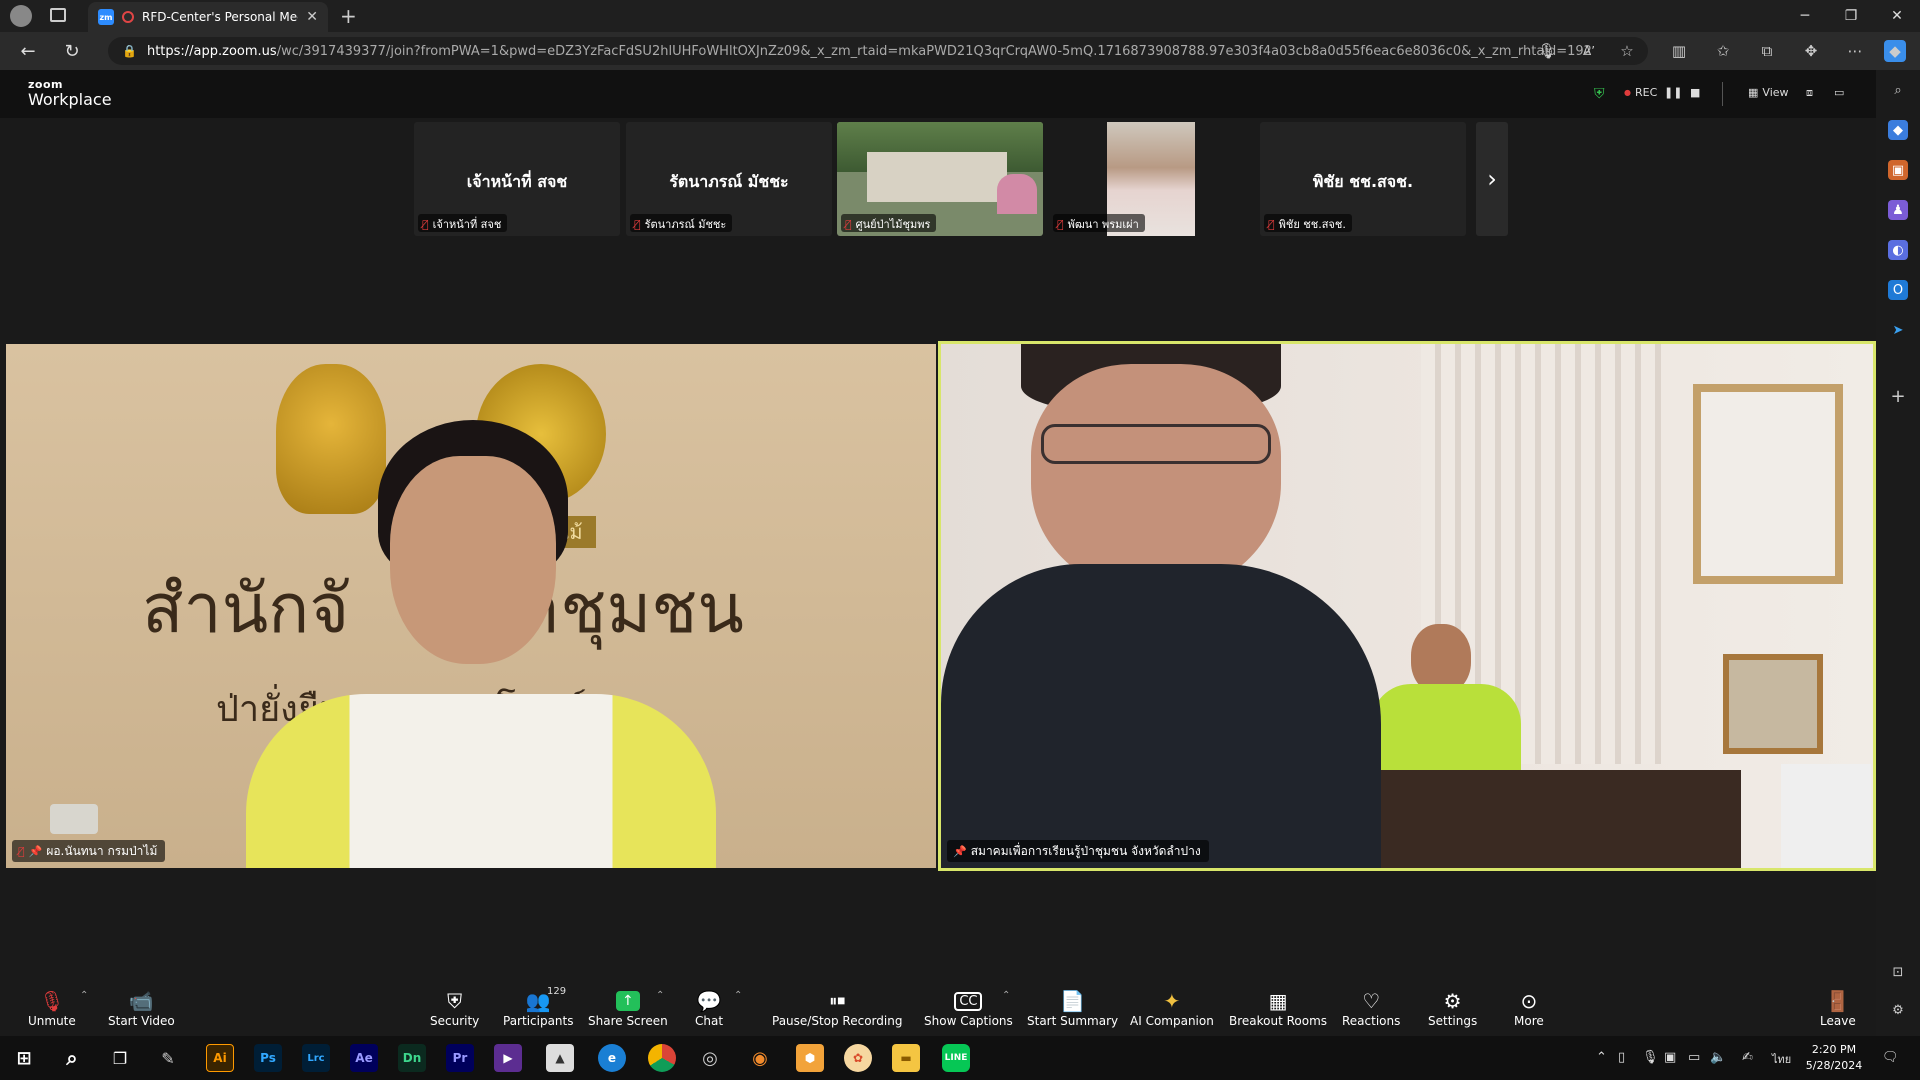  I want to click on unmute-button: 🎙 Unmute, so click(52, 1011).